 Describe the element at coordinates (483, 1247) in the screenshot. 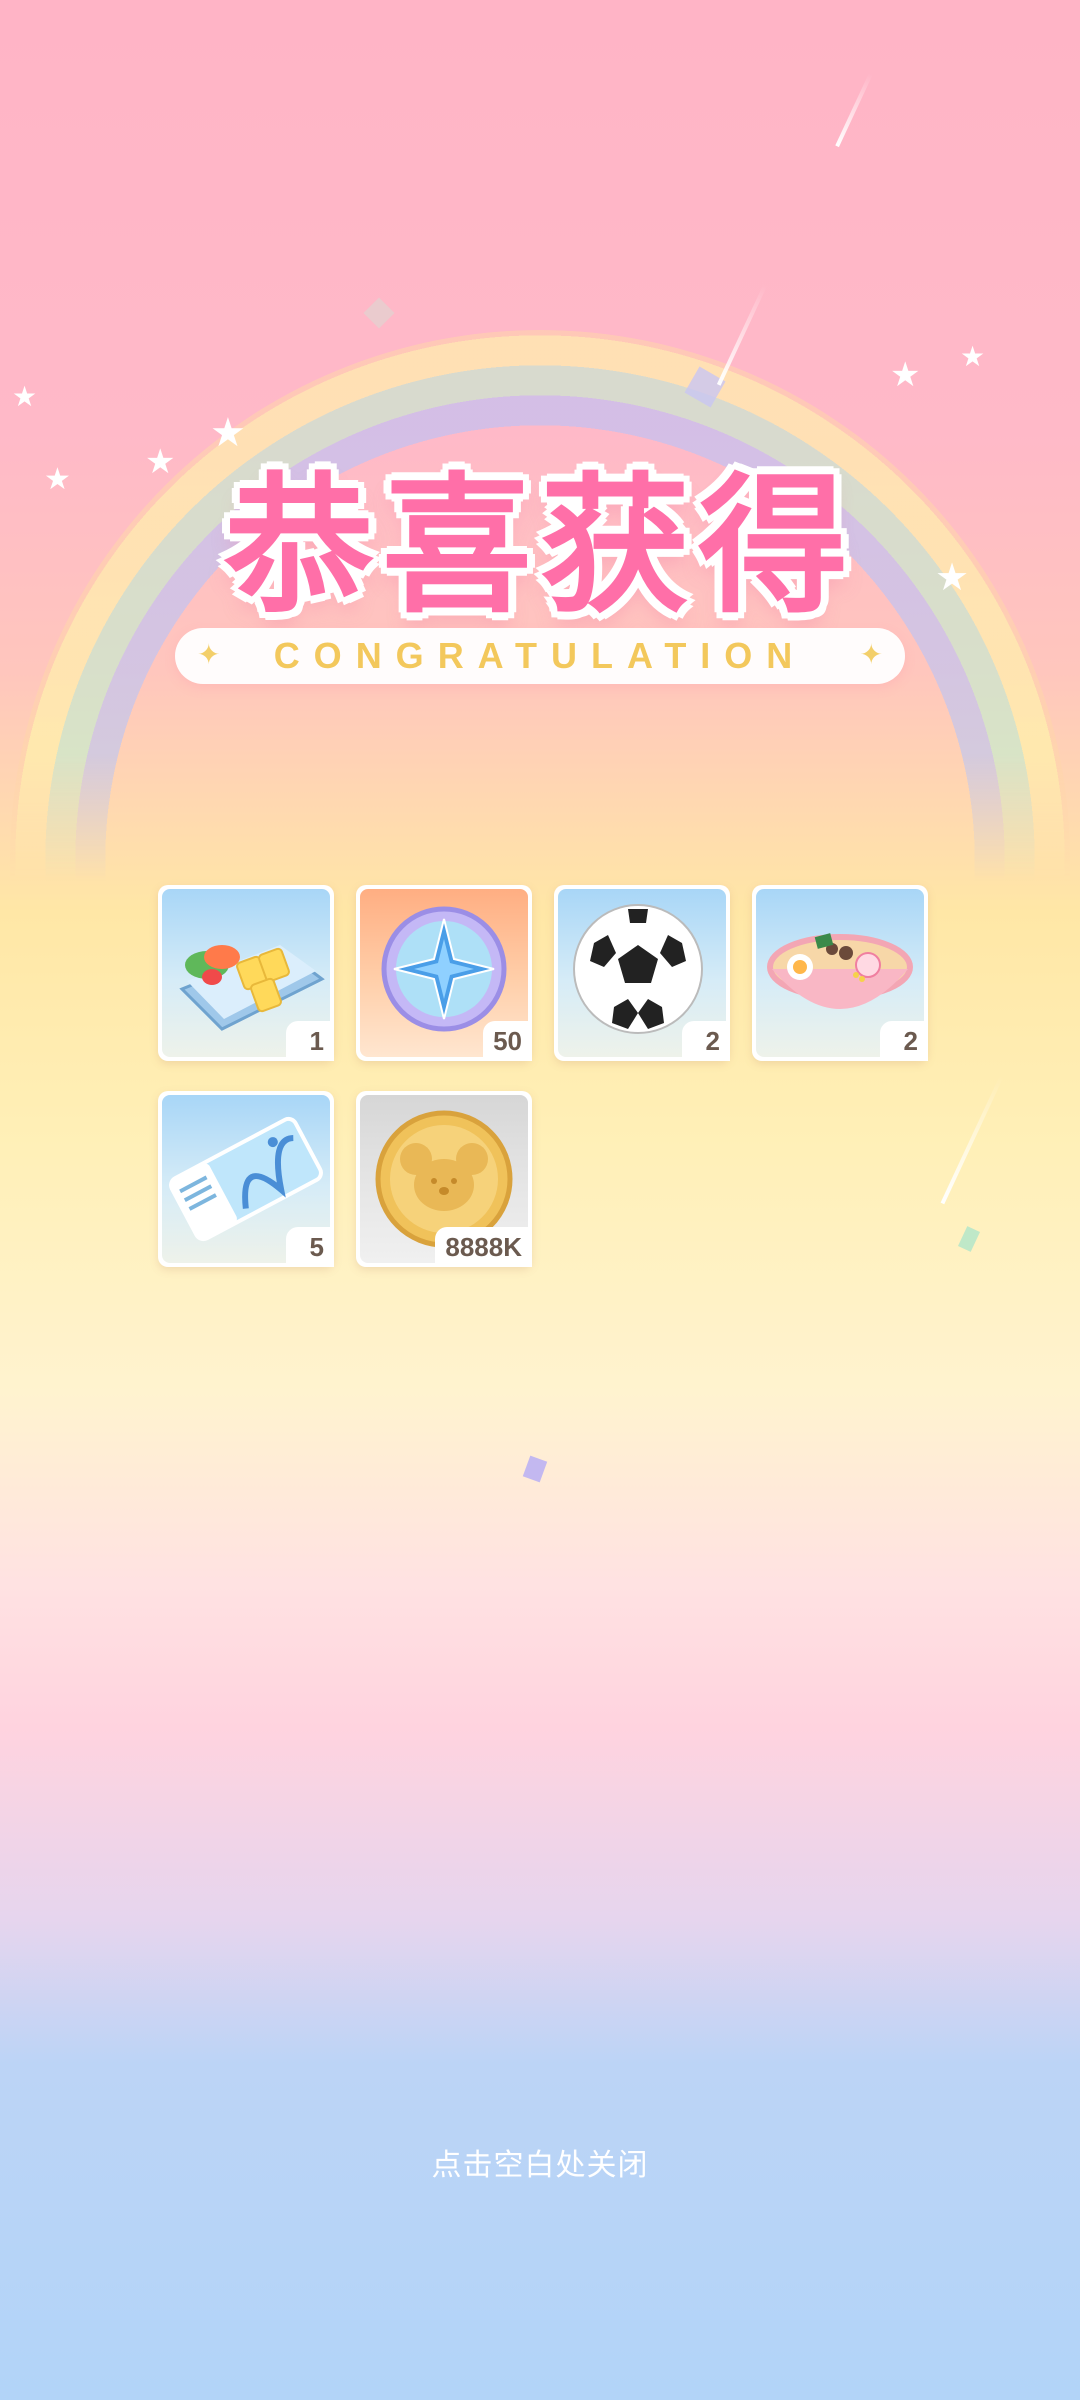

I see `item-quantity: 8888K` at that location.